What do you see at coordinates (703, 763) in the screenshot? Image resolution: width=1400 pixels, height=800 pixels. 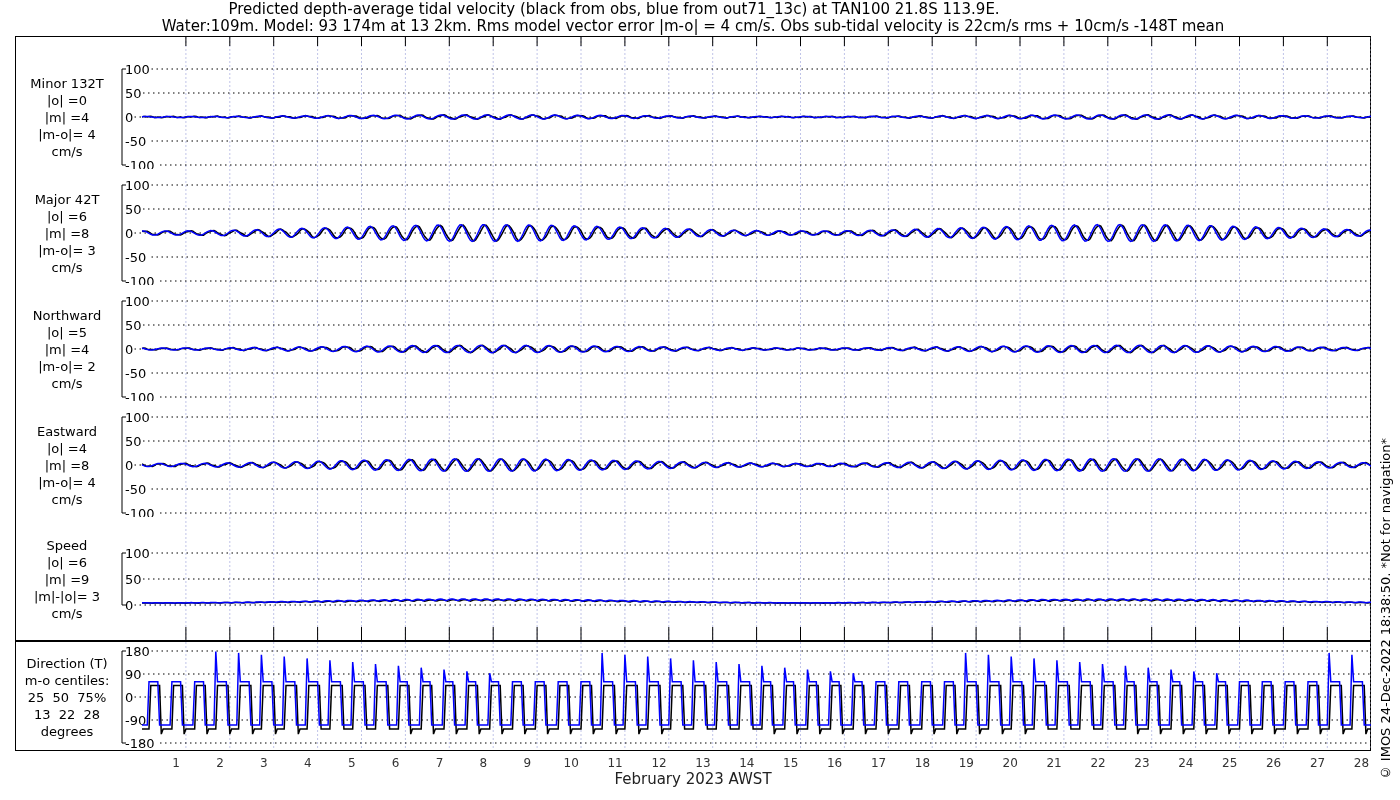 I see `axis-tick-label: 13` at bounding box center [703, 763].